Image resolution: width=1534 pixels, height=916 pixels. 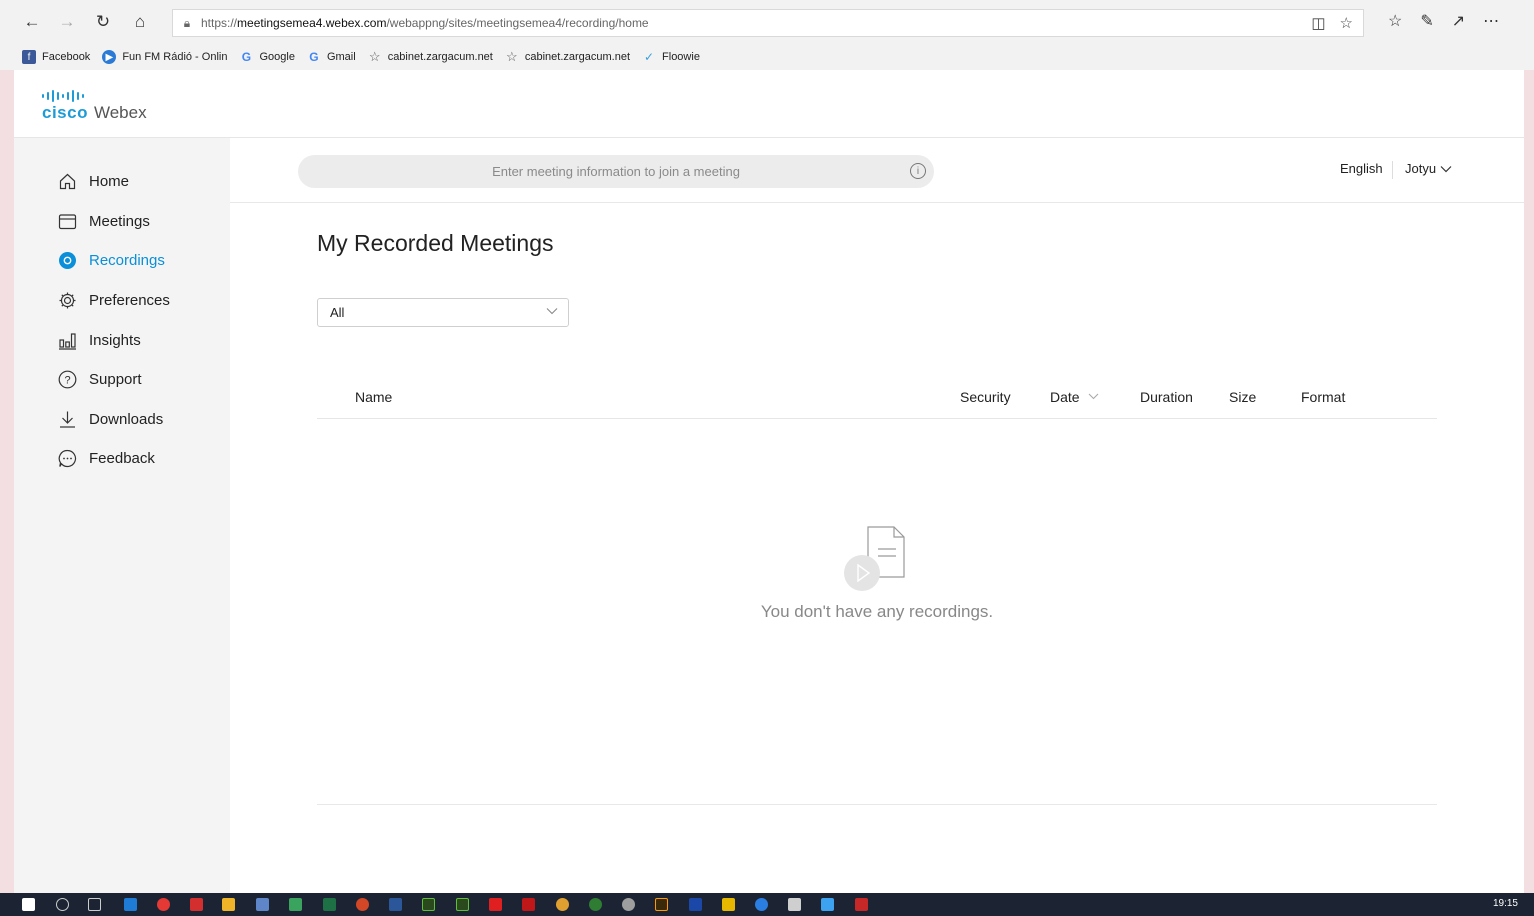 I want to click on sidebar-item-support: ? Support, so click(x=100, y=379).